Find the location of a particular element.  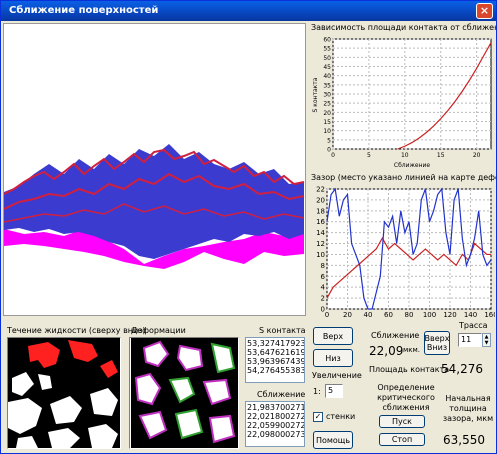

list-item: 21,98370027170 is located at coordinates (275, 407).